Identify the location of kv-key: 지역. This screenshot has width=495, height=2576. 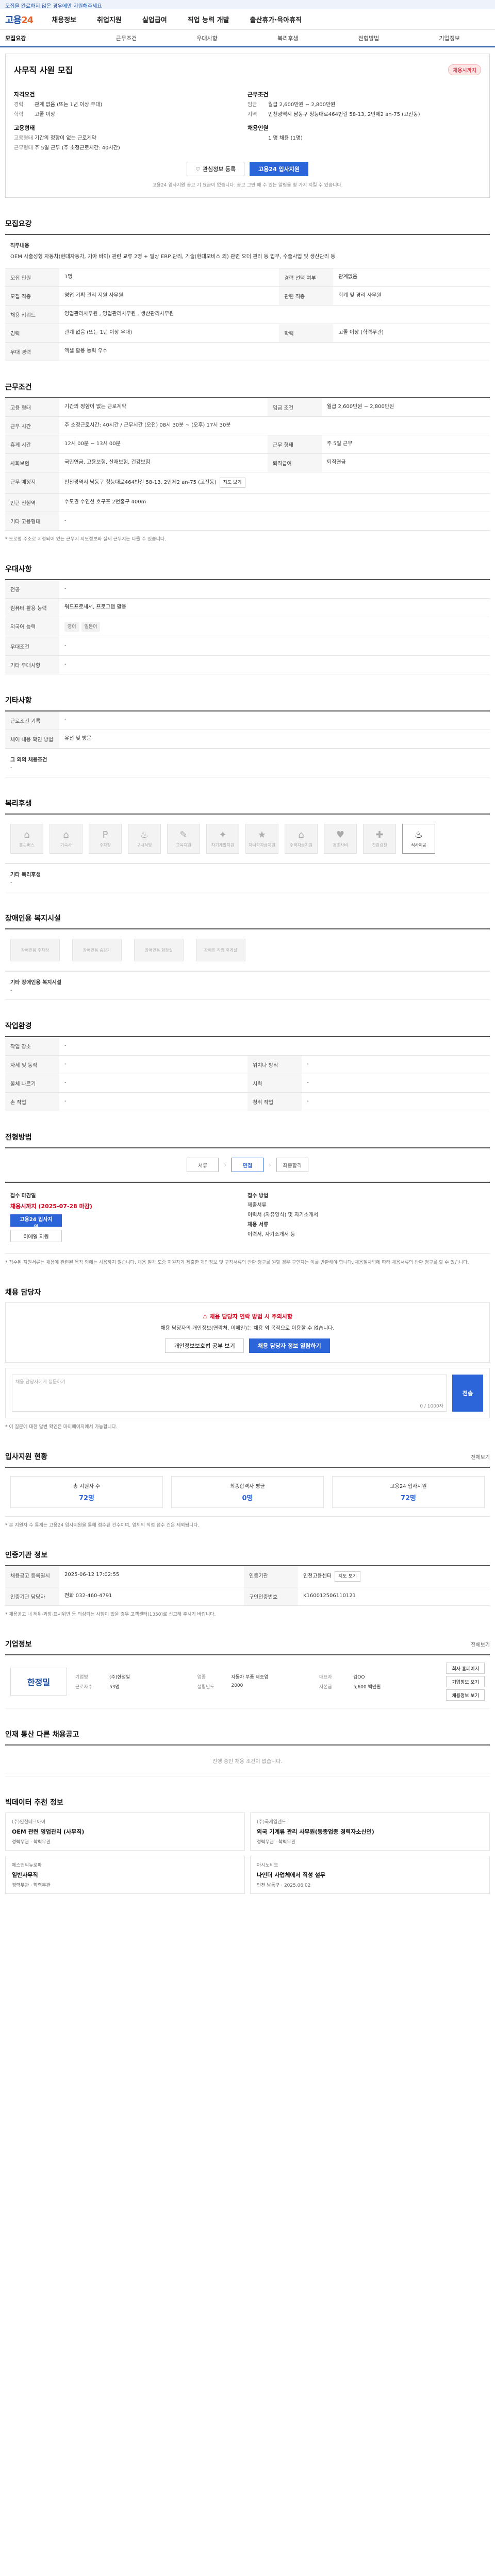
(252, 114).